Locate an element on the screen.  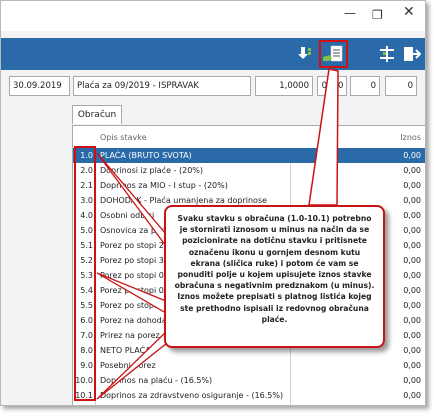
restore-icon: ❐ is located at coordinates (377, 15).